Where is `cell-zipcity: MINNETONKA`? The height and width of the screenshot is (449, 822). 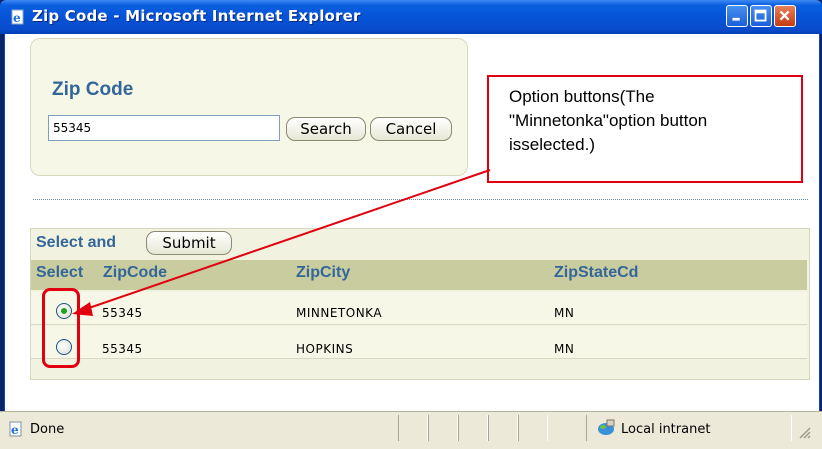
cell-zipcity: MINNETONKA is located at coordinates (339, 313).